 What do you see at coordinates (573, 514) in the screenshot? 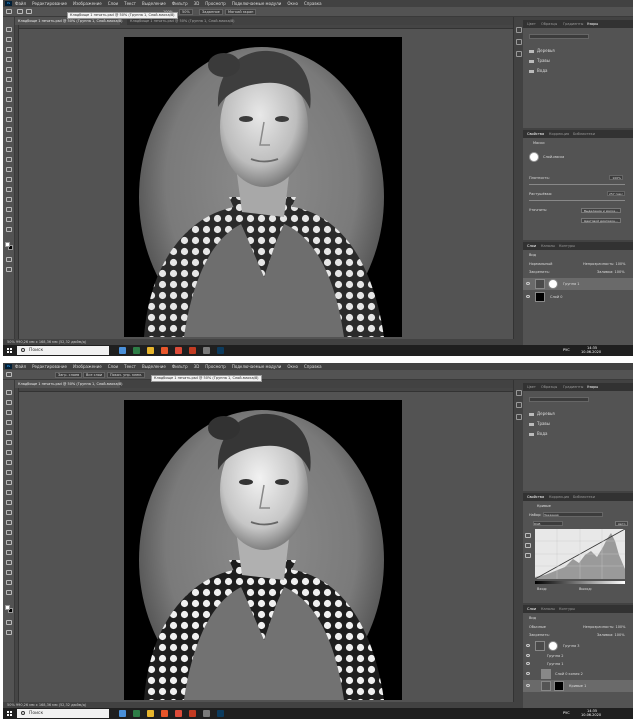
I see `preset-select: Заказная` at bounding box center [573, 514].